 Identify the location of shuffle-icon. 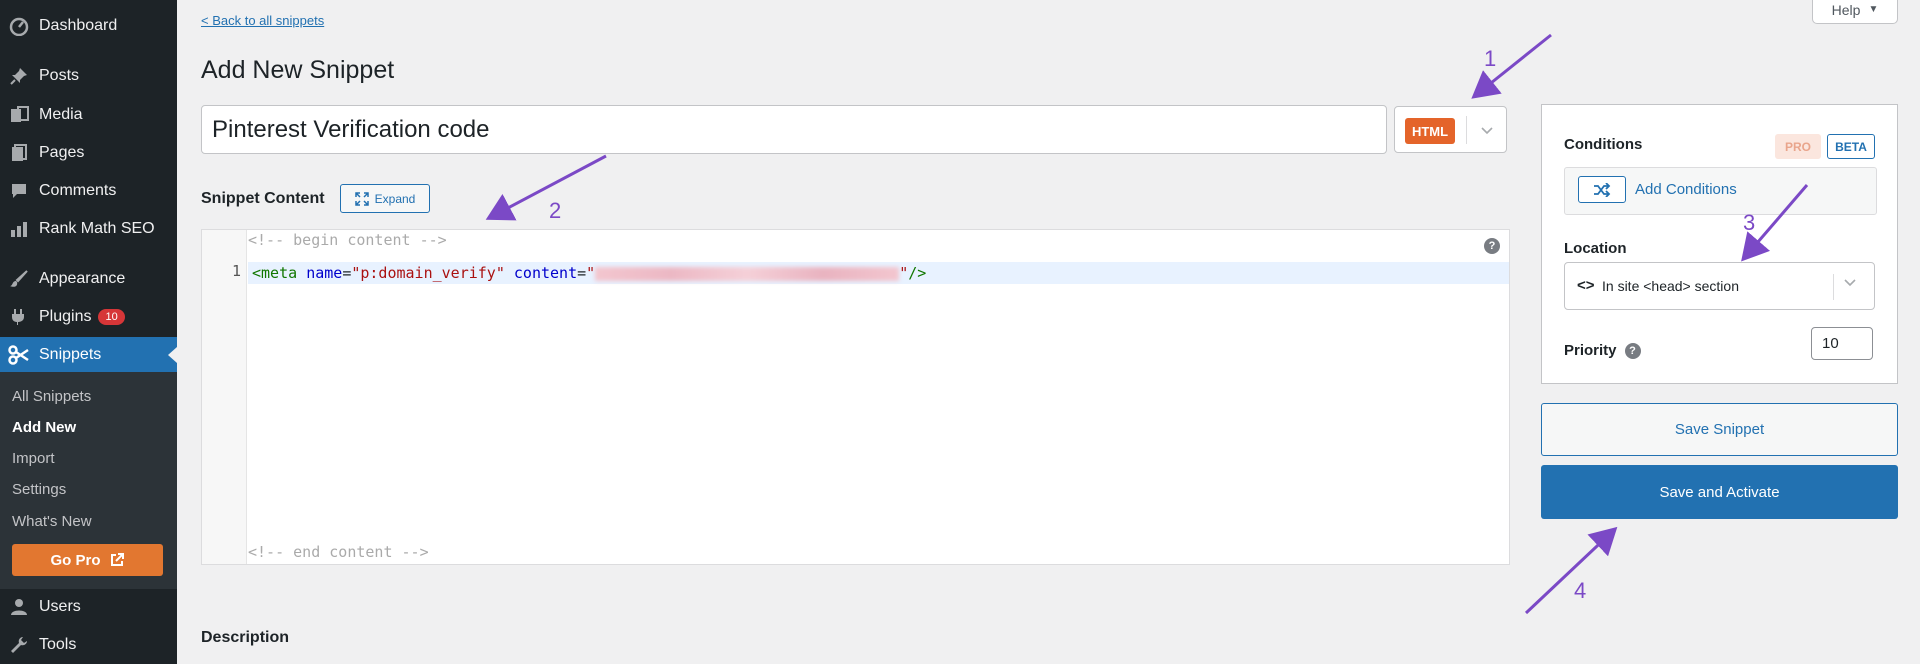
(1602, 189).